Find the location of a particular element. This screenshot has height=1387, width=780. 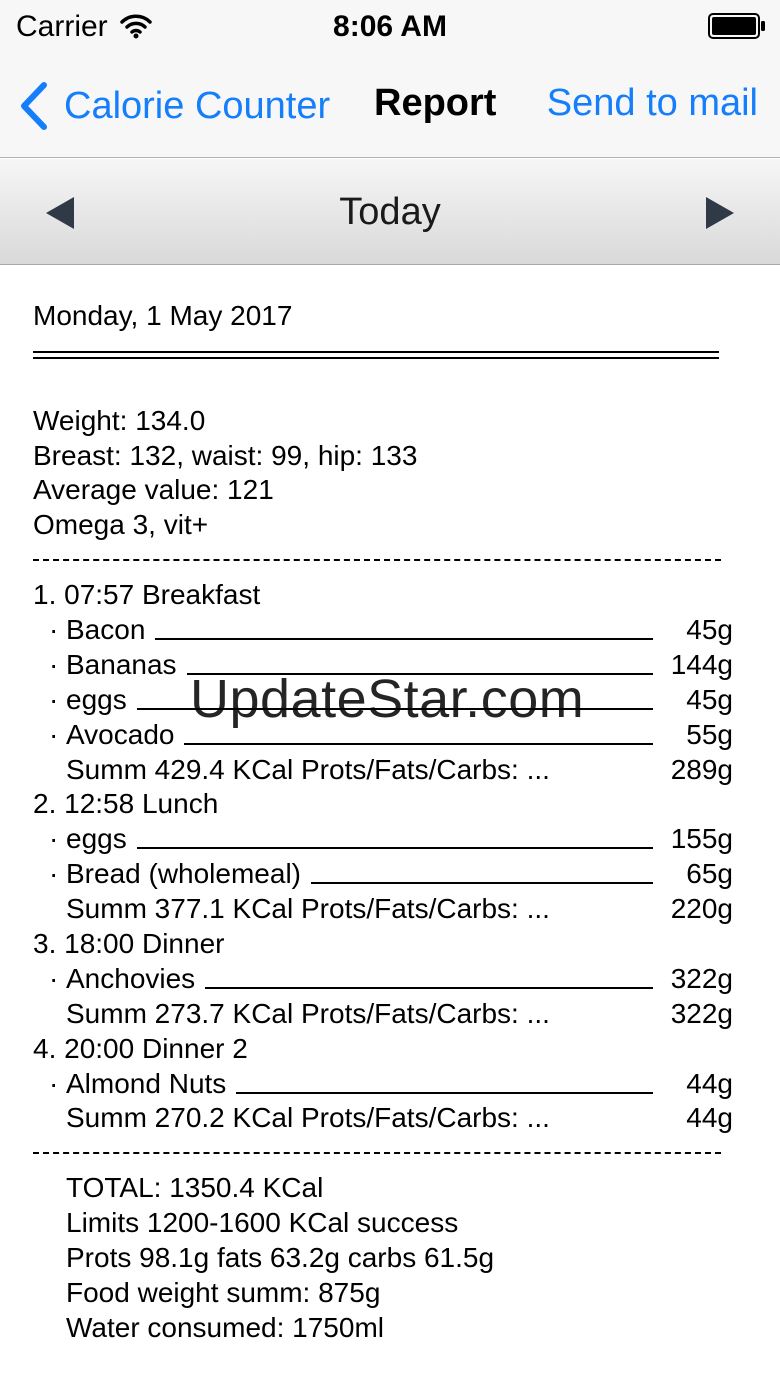

navigation-bar: Calorie Counter Report Send to mail is located at coordinates (390, 106).